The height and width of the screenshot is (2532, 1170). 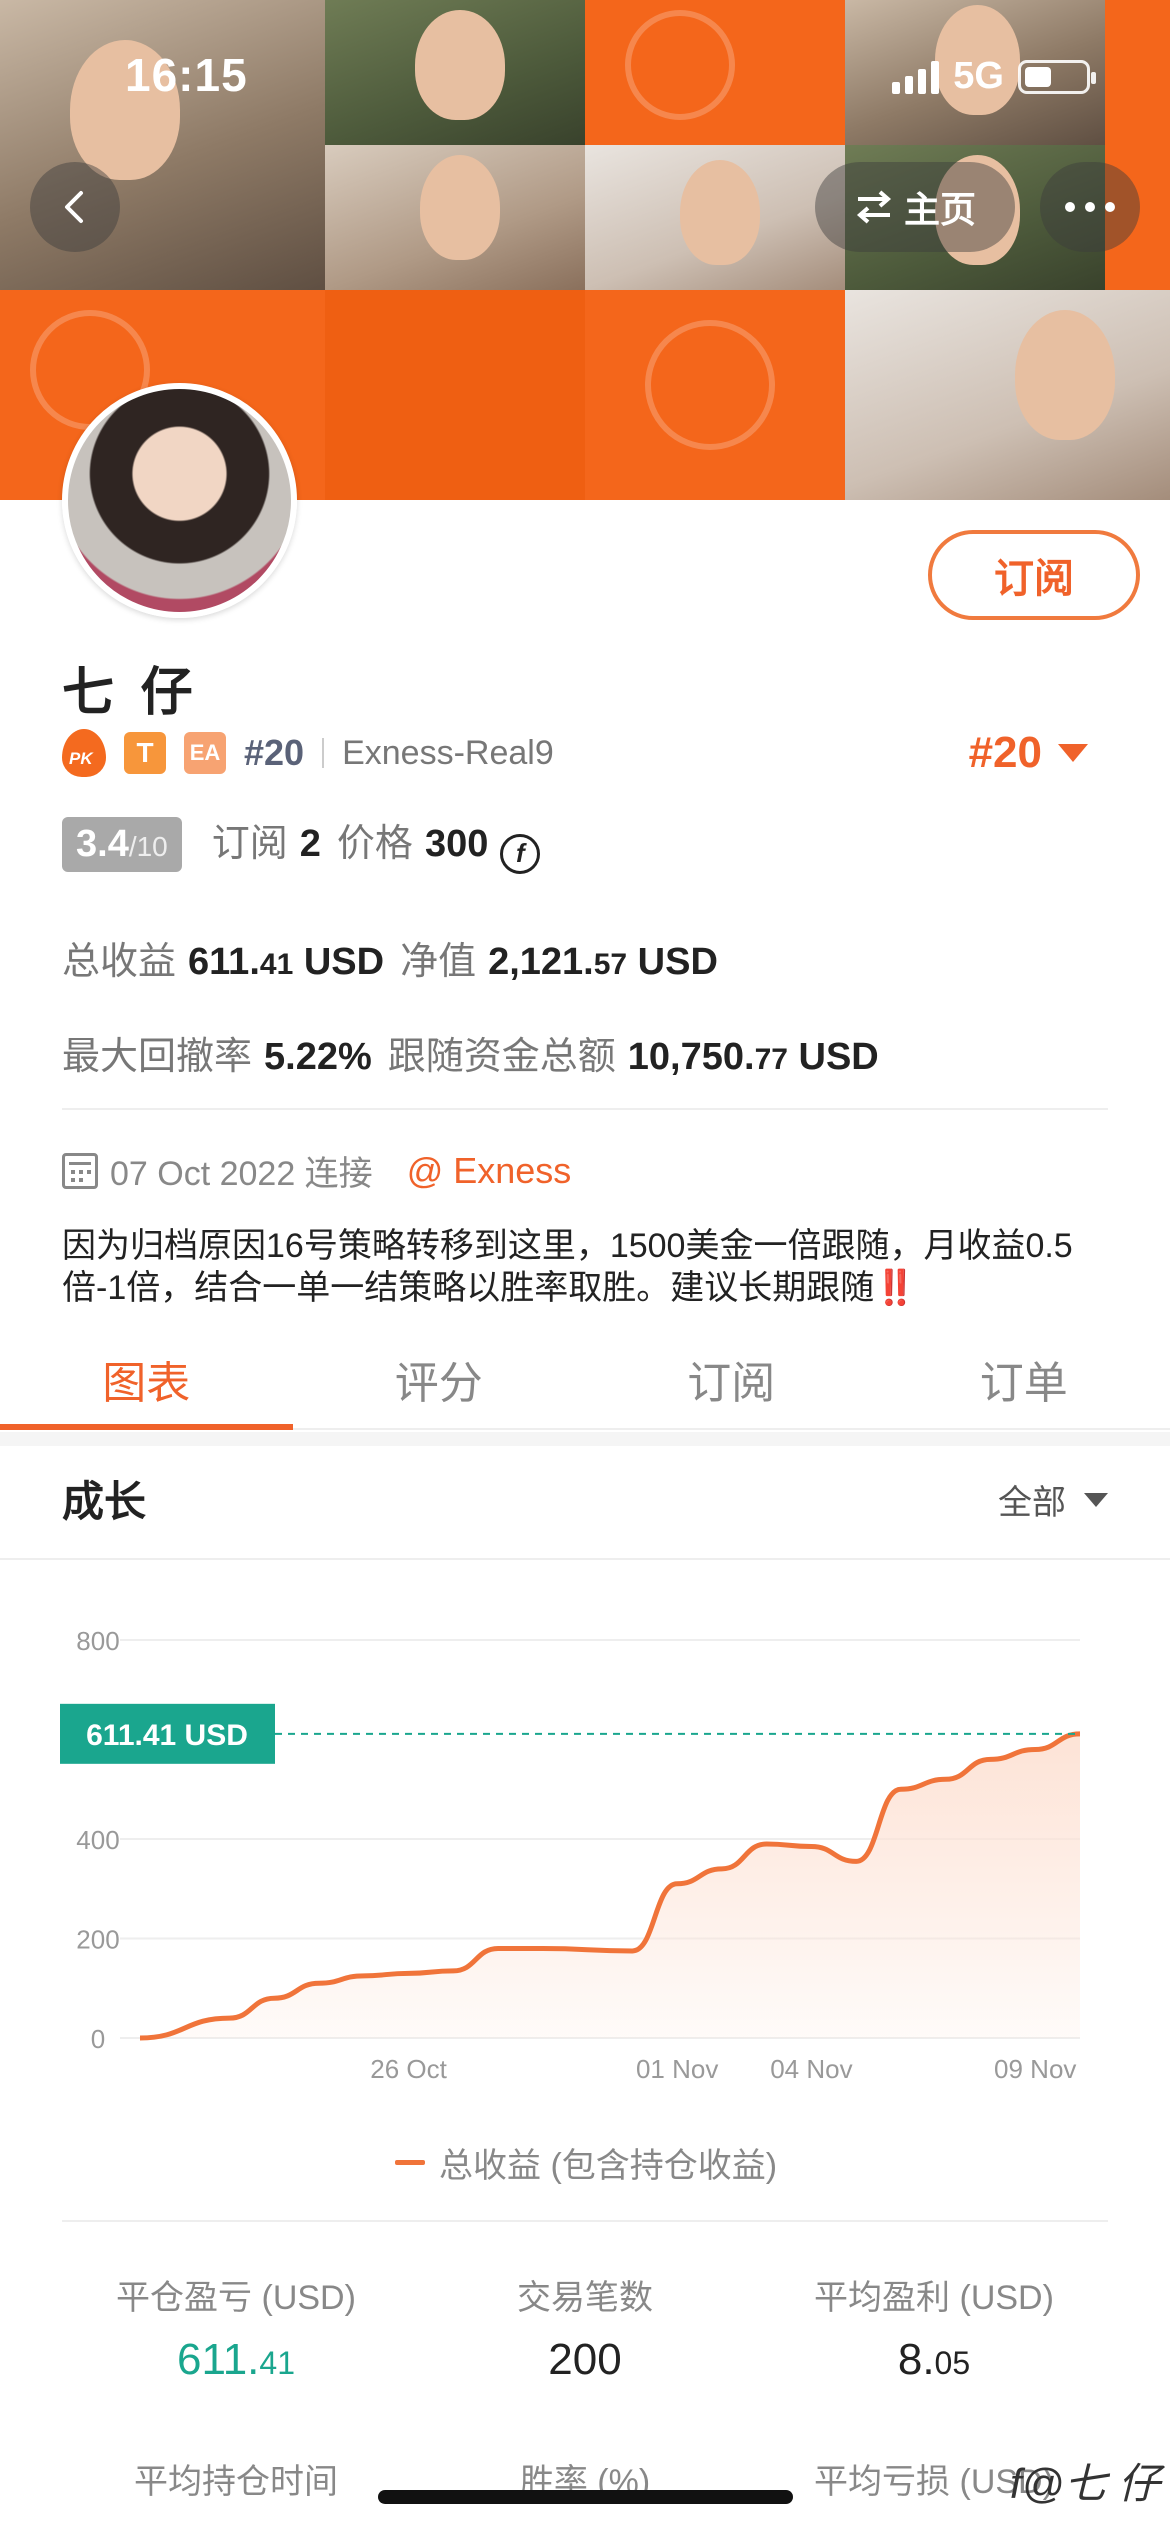 I want to click on badge-row: PK T EA #20 Exness-Real9, so click(x=308, y=753).